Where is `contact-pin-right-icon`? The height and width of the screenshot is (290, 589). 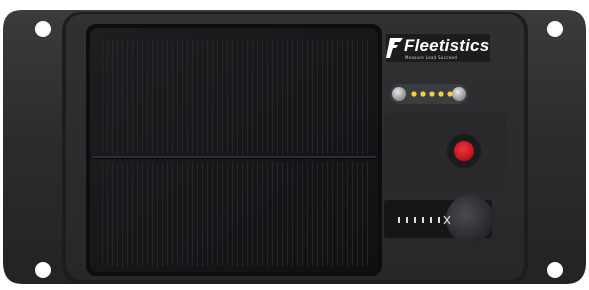 contact-pin-right-icon is located at coordinates (459, 94).